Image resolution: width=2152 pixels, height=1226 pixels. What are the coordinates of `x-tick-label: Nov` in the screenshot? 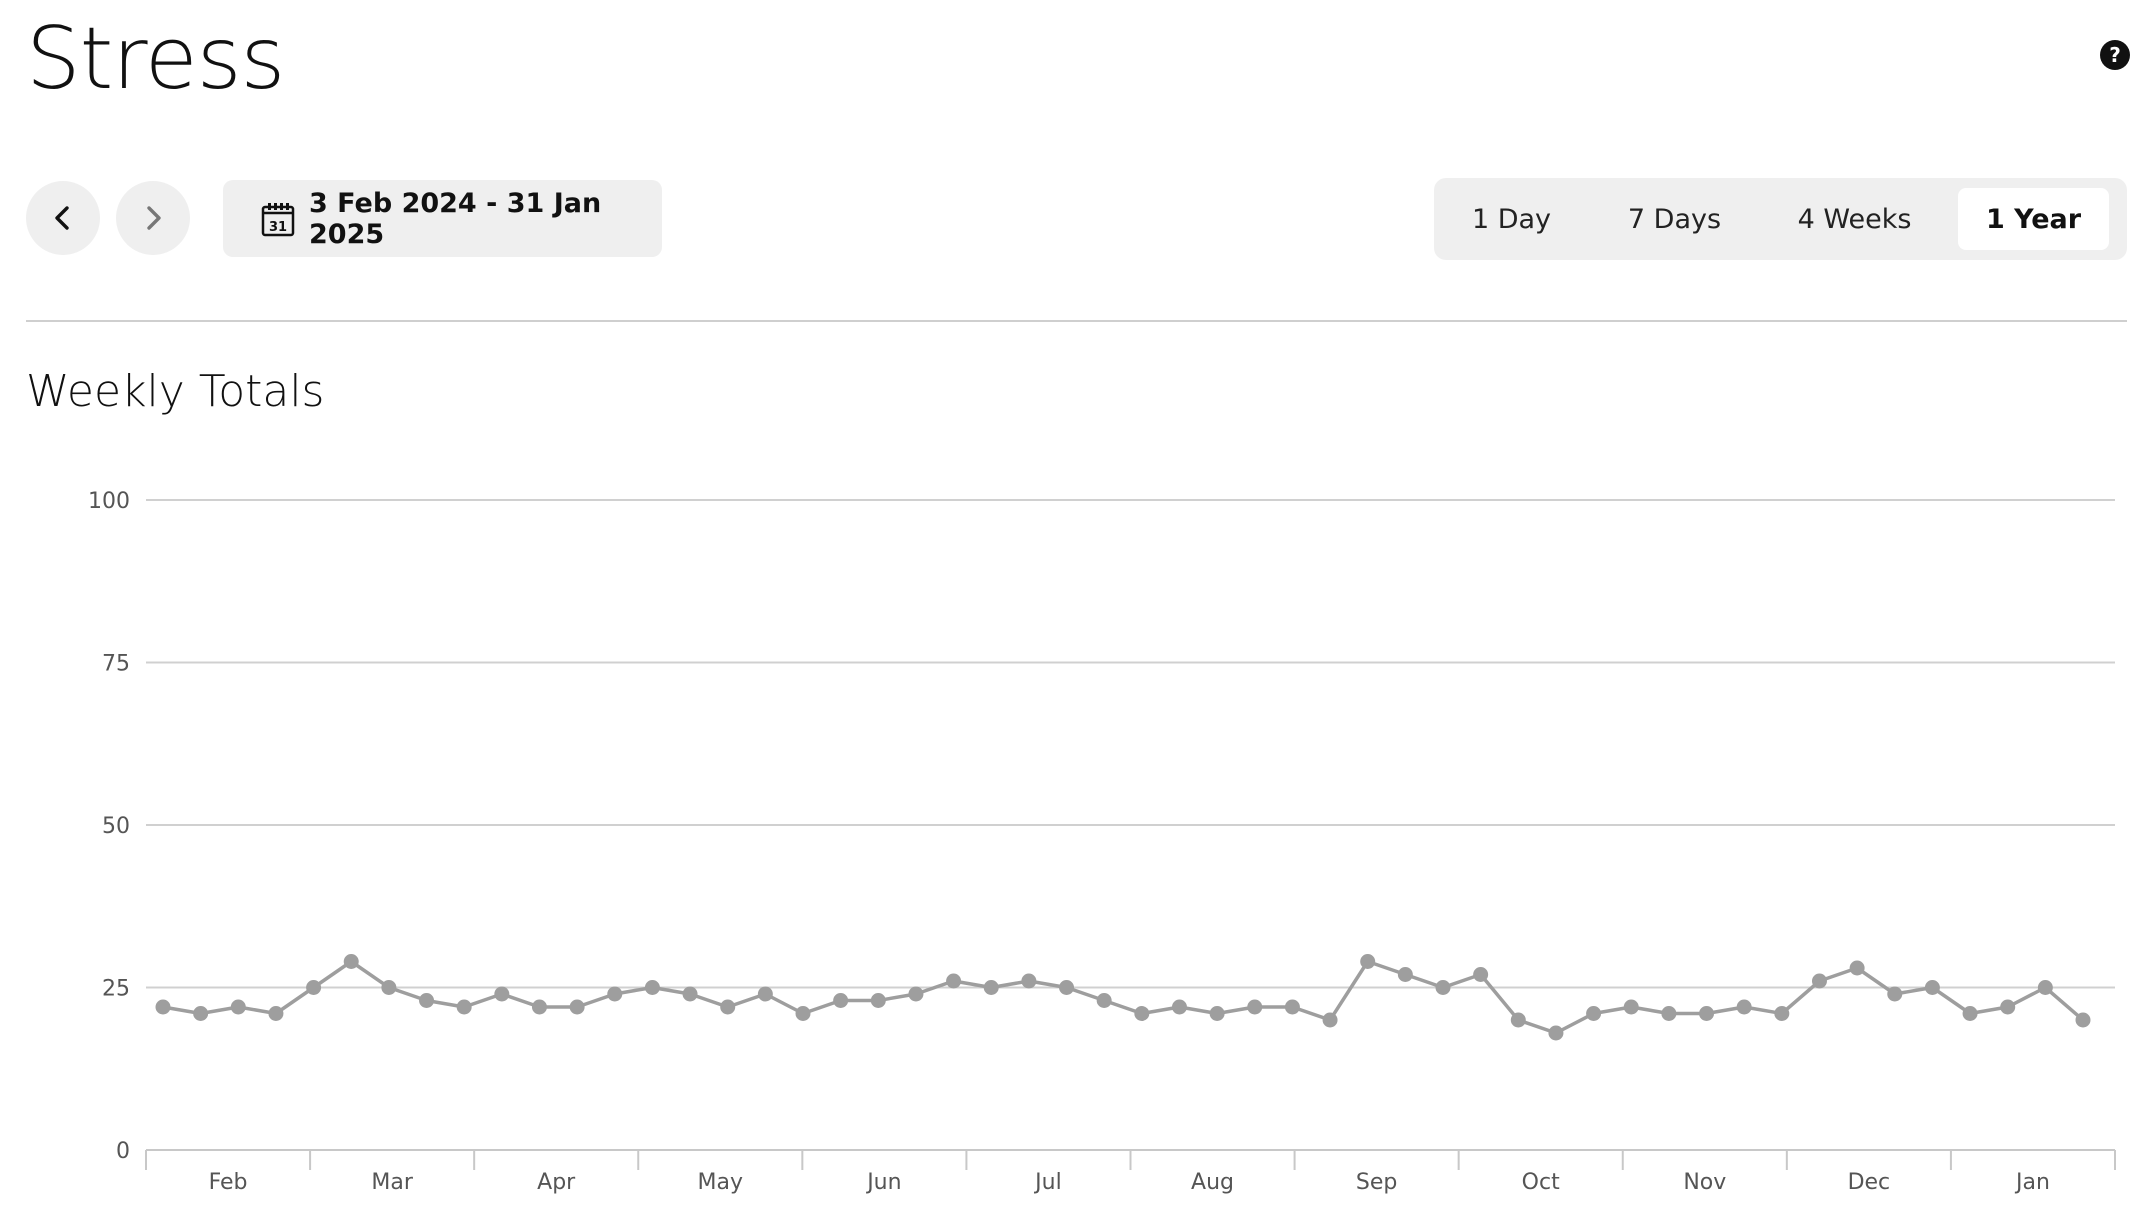 It's located at (1704, 1182).